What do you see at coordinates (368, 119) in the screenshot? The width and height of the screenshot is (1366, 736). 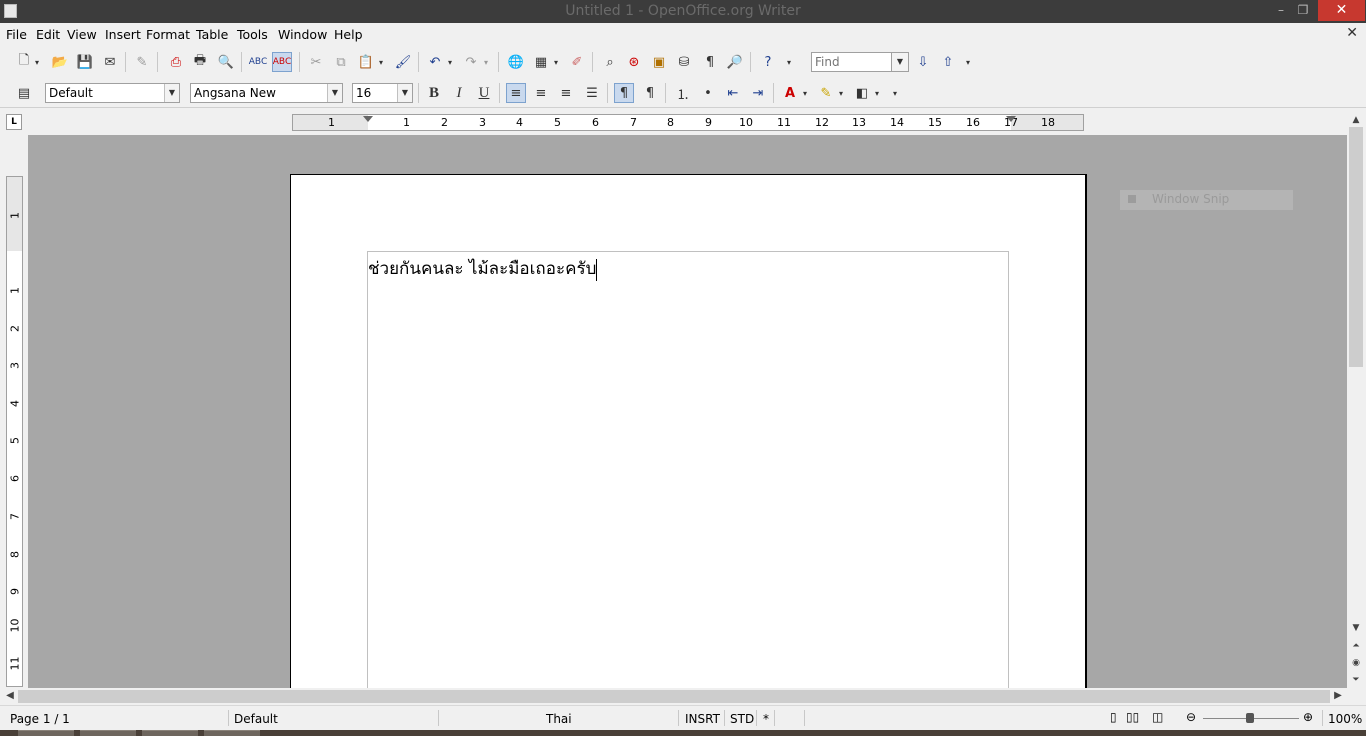 I see `left-indent-marker` at bounding box center [368, 119].